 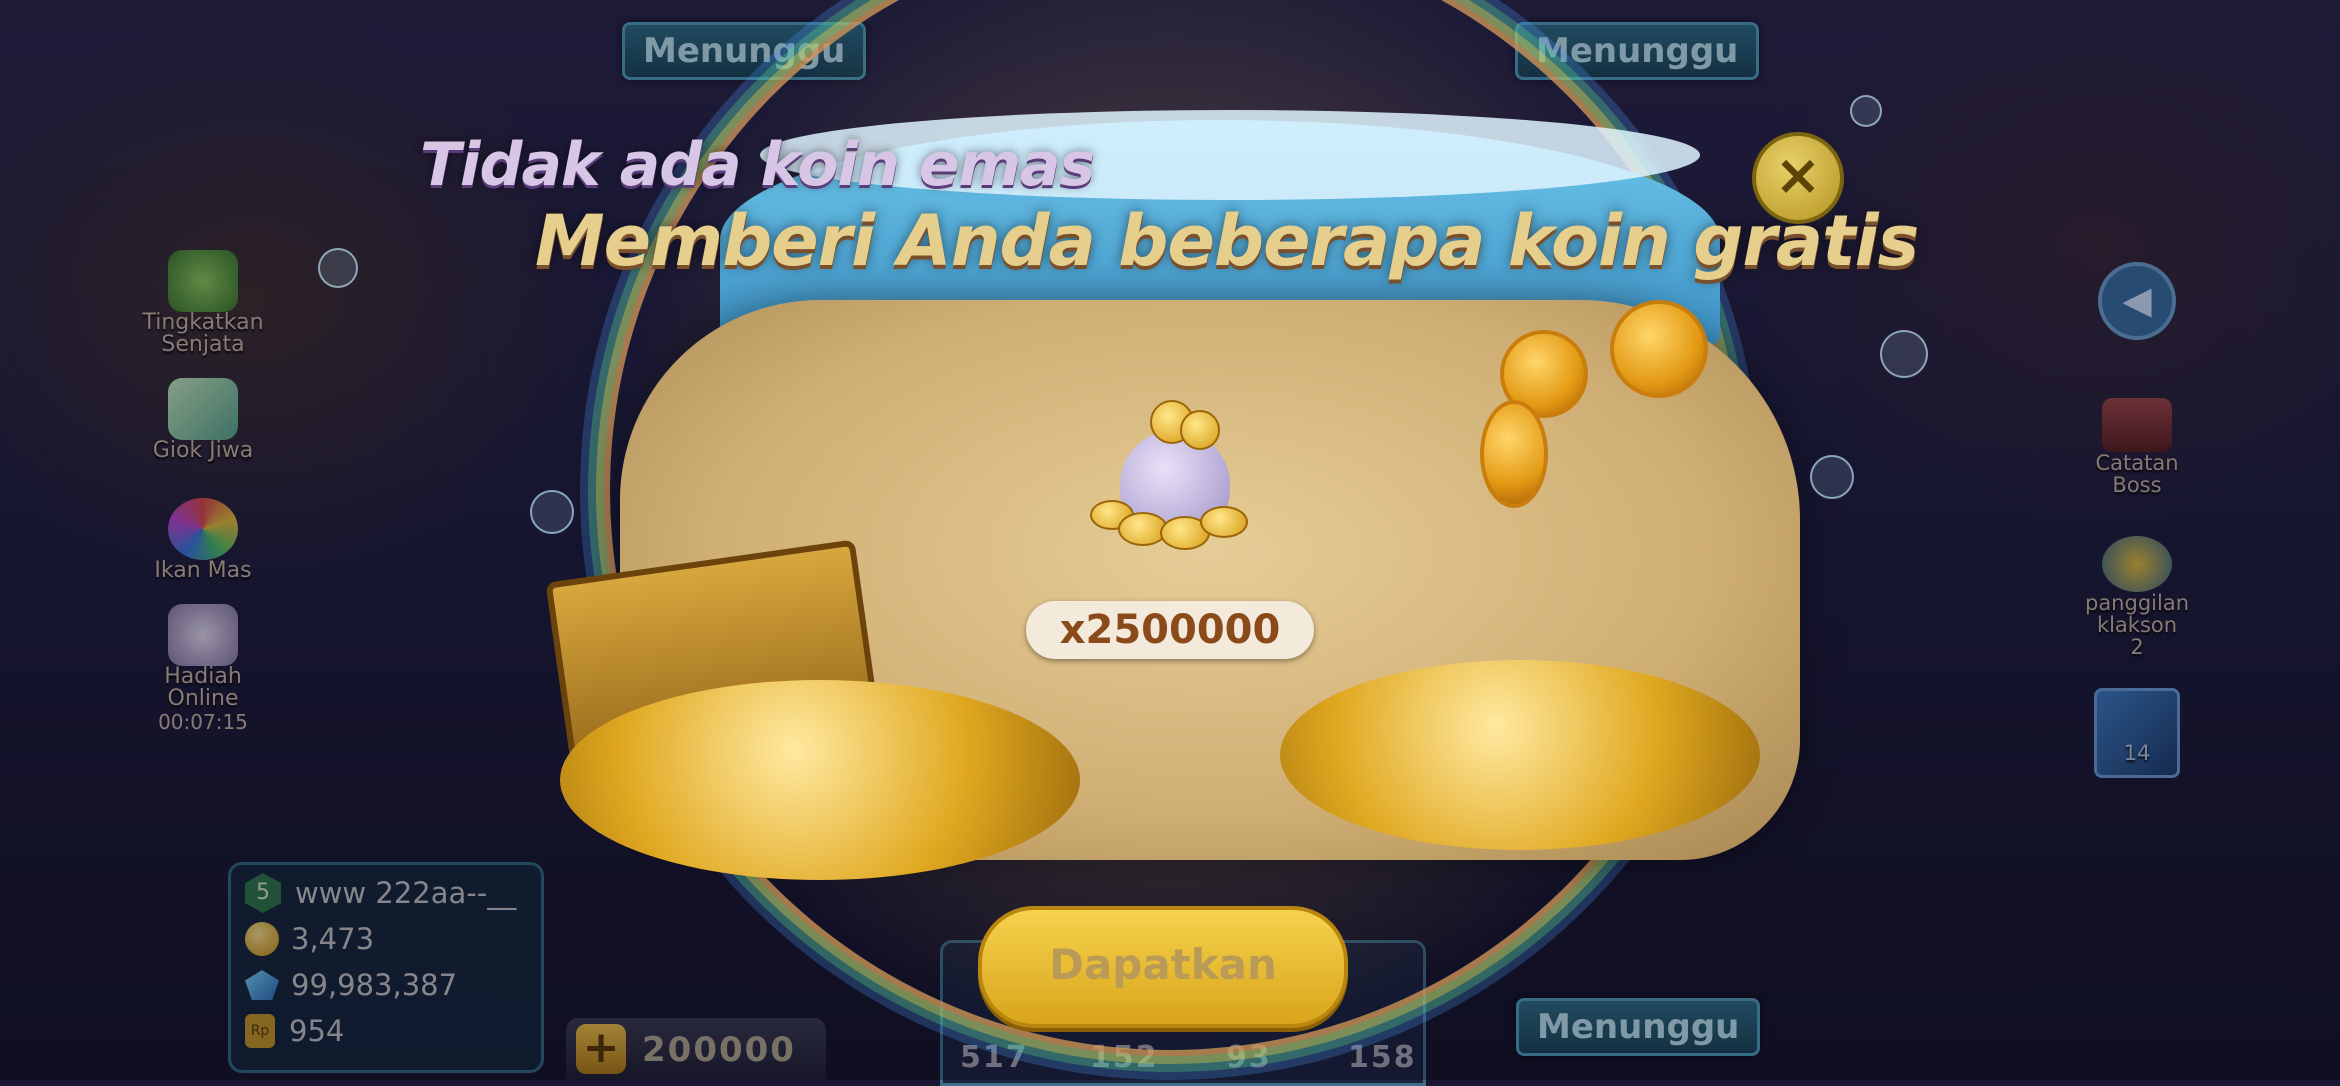 I want to click on claim-button: Dapatkan, so click(x=1163, y=967).